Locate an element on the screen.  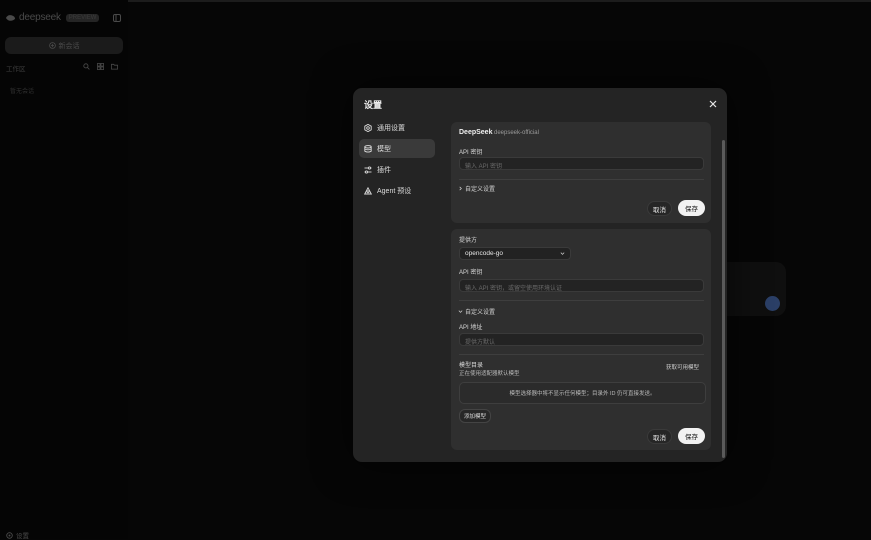
brand-name: deepseek is located at coordinates (40, 17).